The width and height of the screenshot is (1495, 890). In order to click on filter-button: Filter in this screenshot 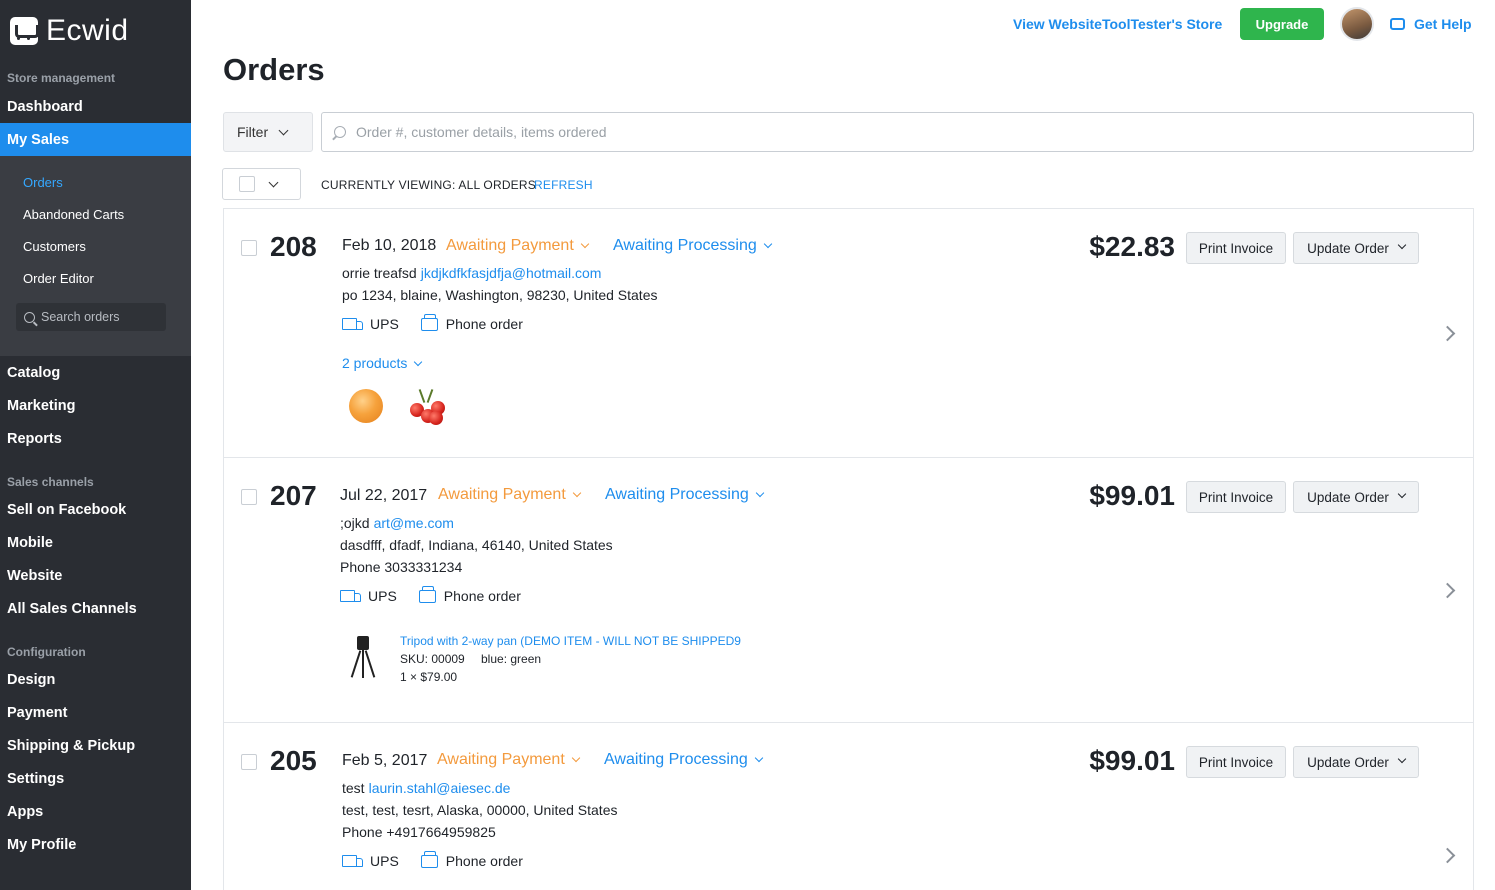, I will do `click(268, 132)`.